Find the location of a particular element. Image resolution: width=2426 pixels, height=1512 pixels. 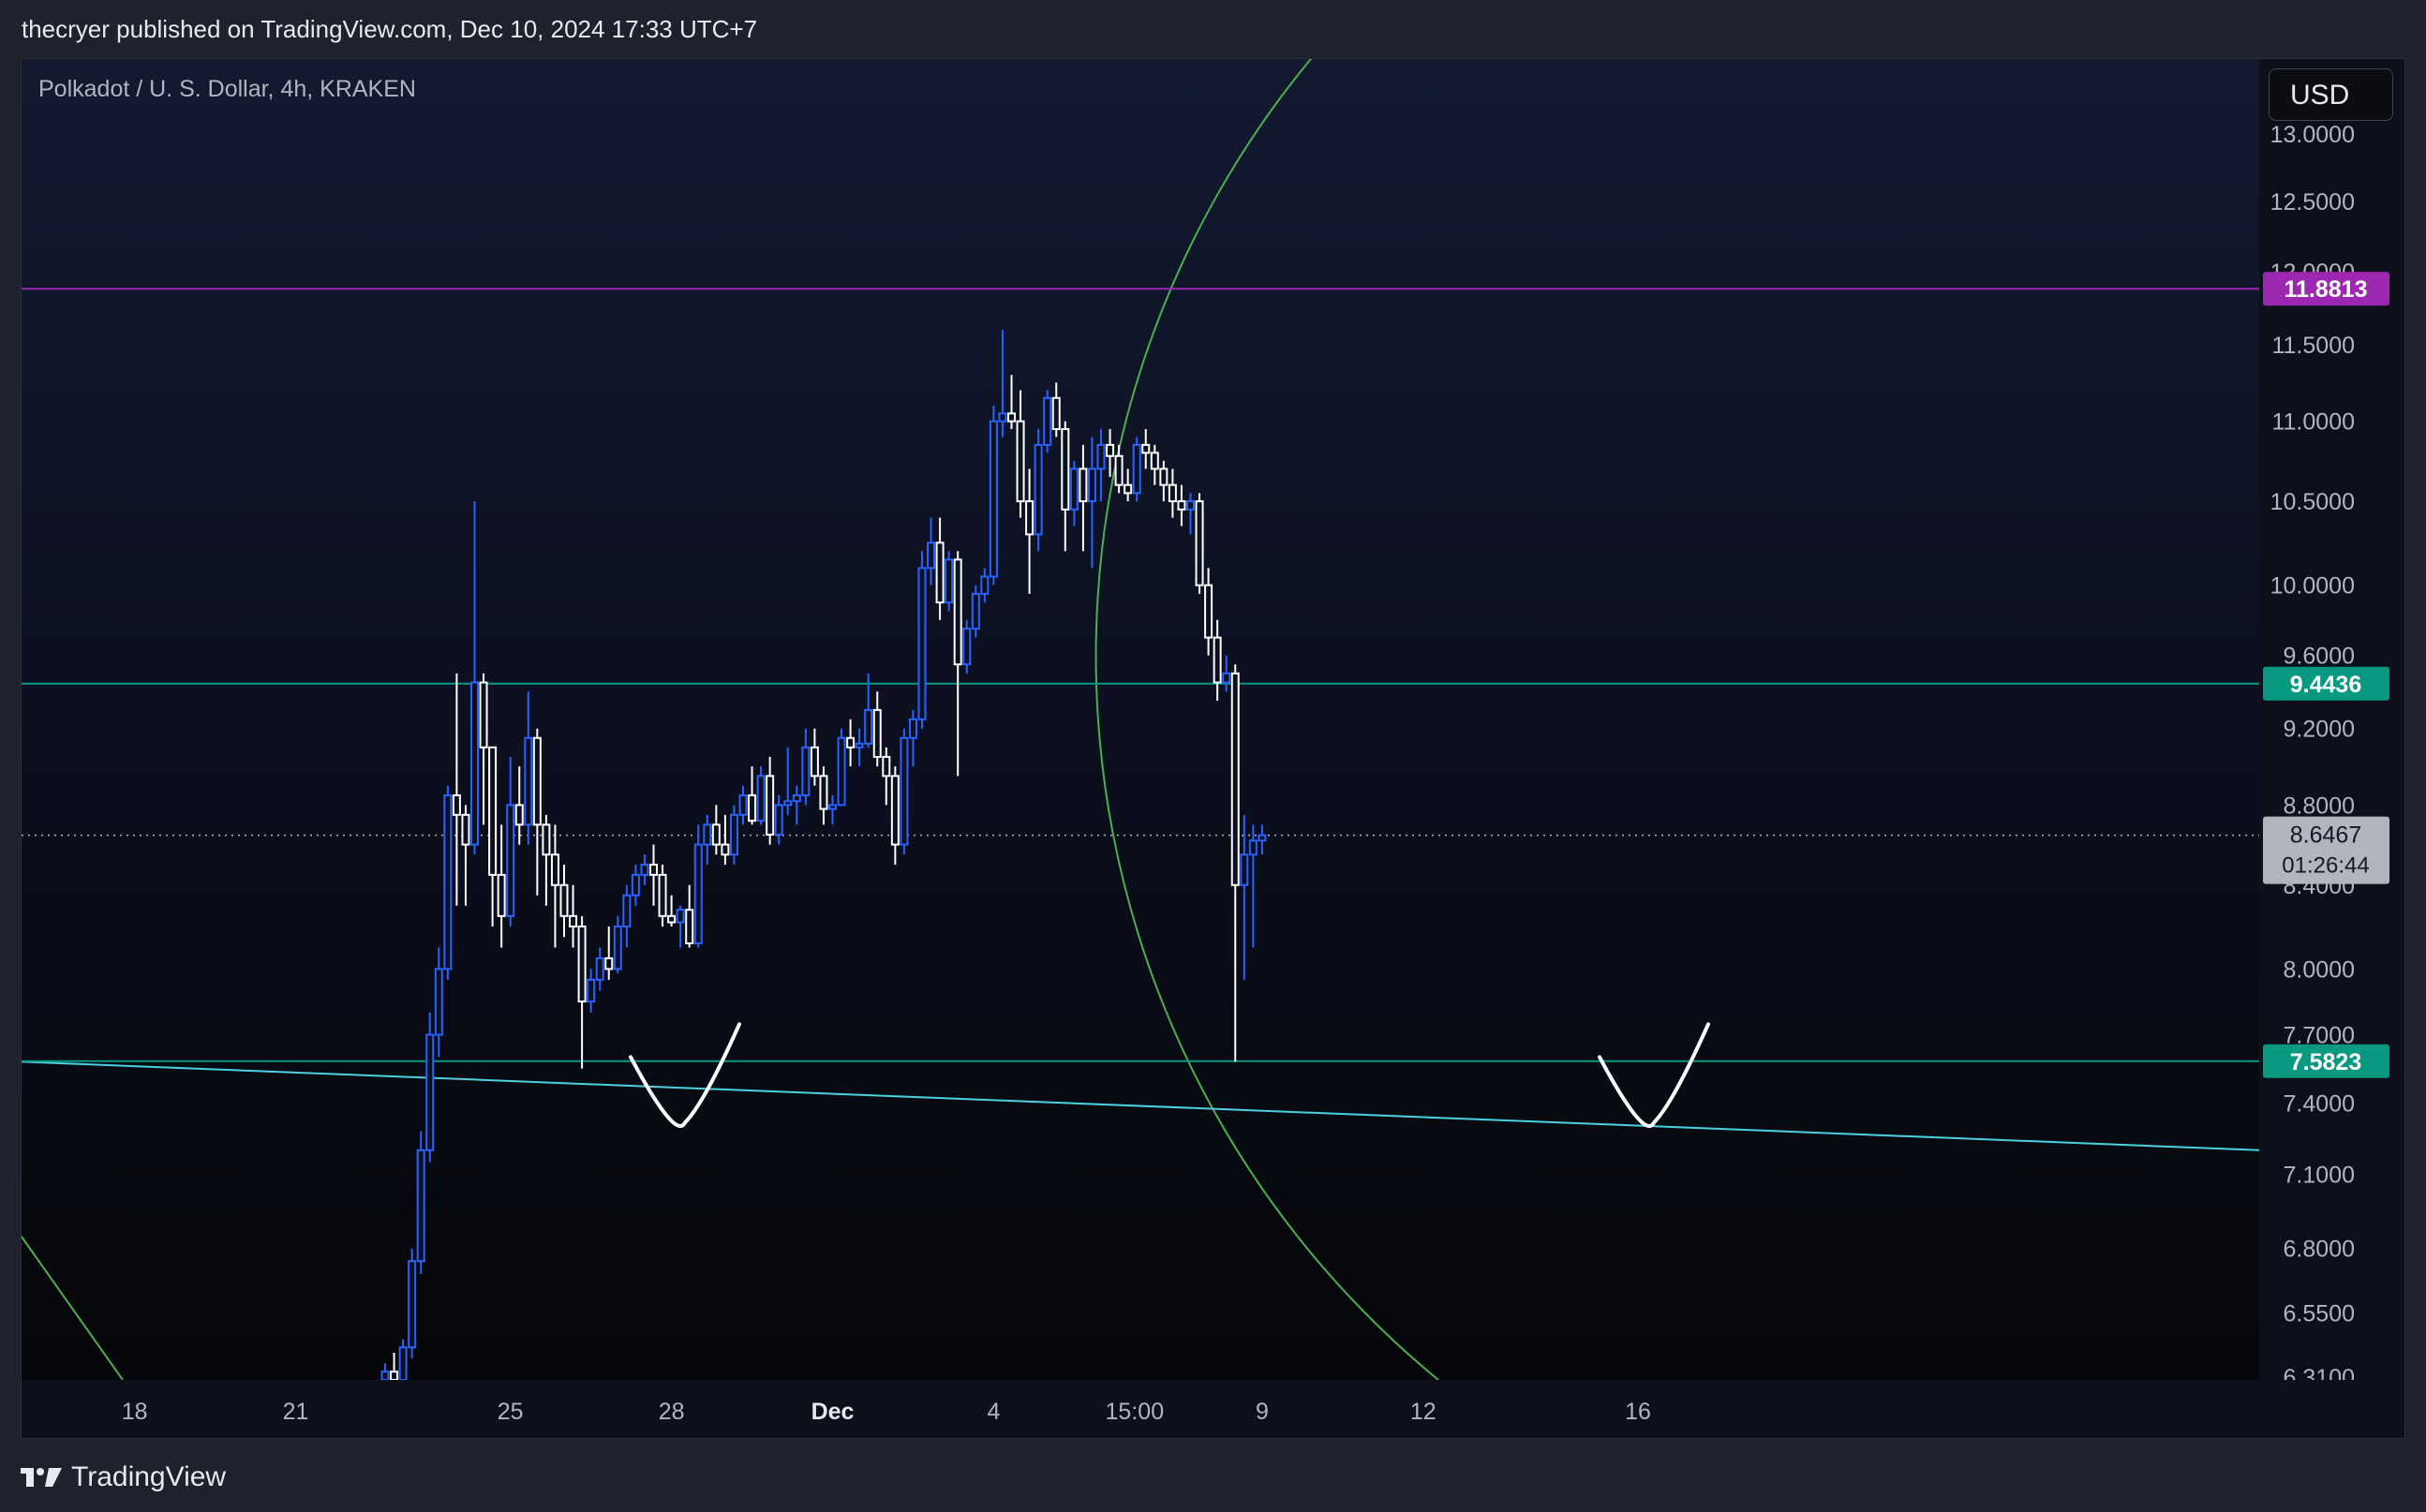

symbol-label: Polkadot / U. S. Dollar, 4h, KRAKEN is located at coordinates (227, 89).